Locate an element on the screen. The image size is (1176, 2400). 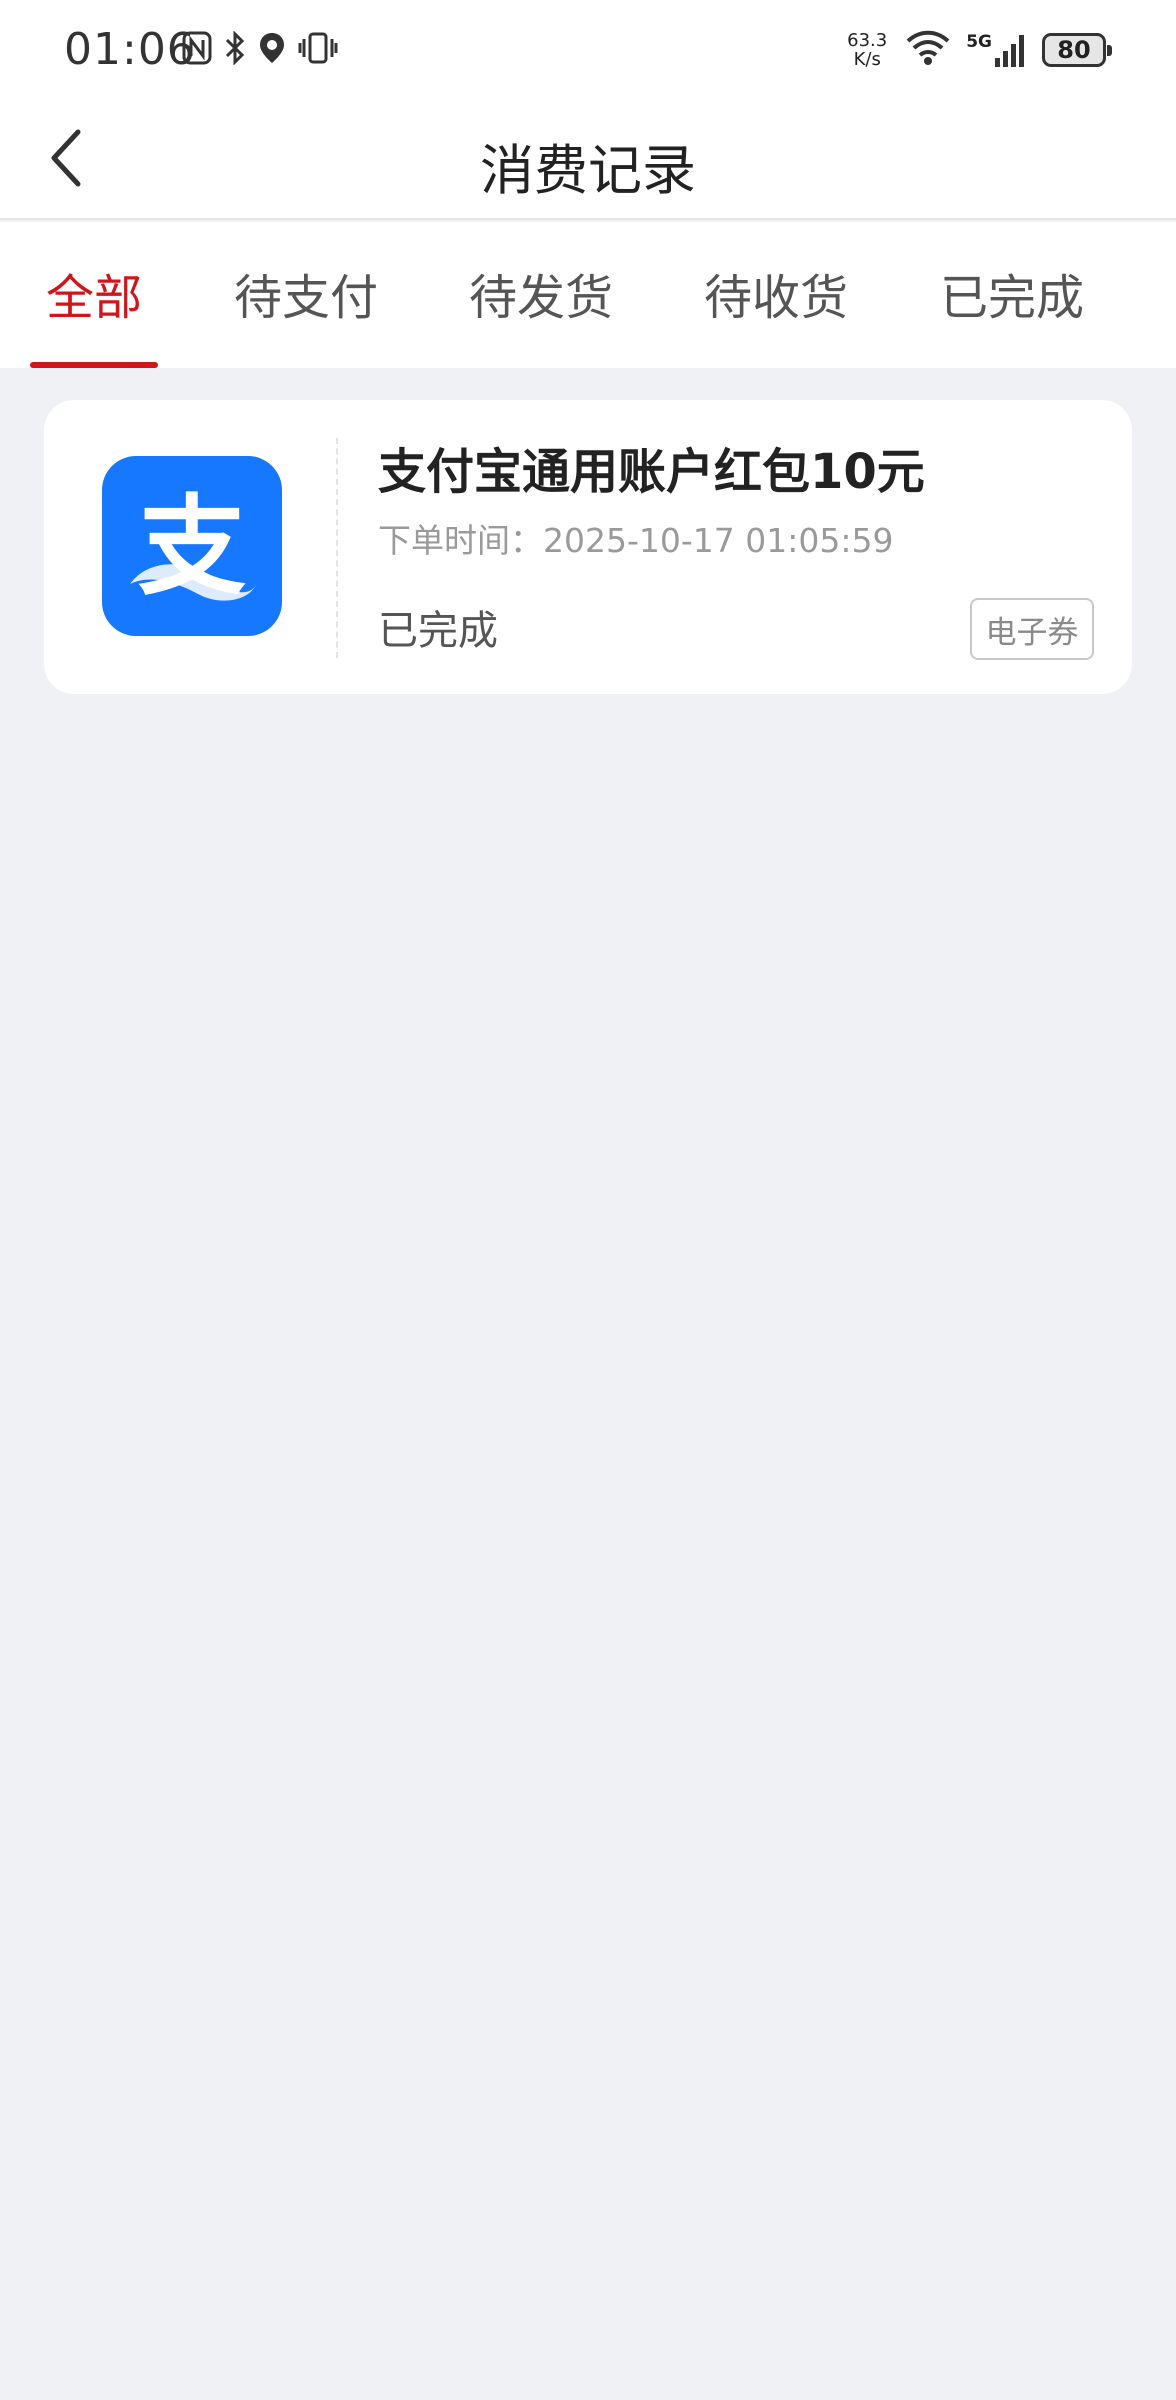
alipay-logo-icon: 支 is located at coordinates (192, 546).